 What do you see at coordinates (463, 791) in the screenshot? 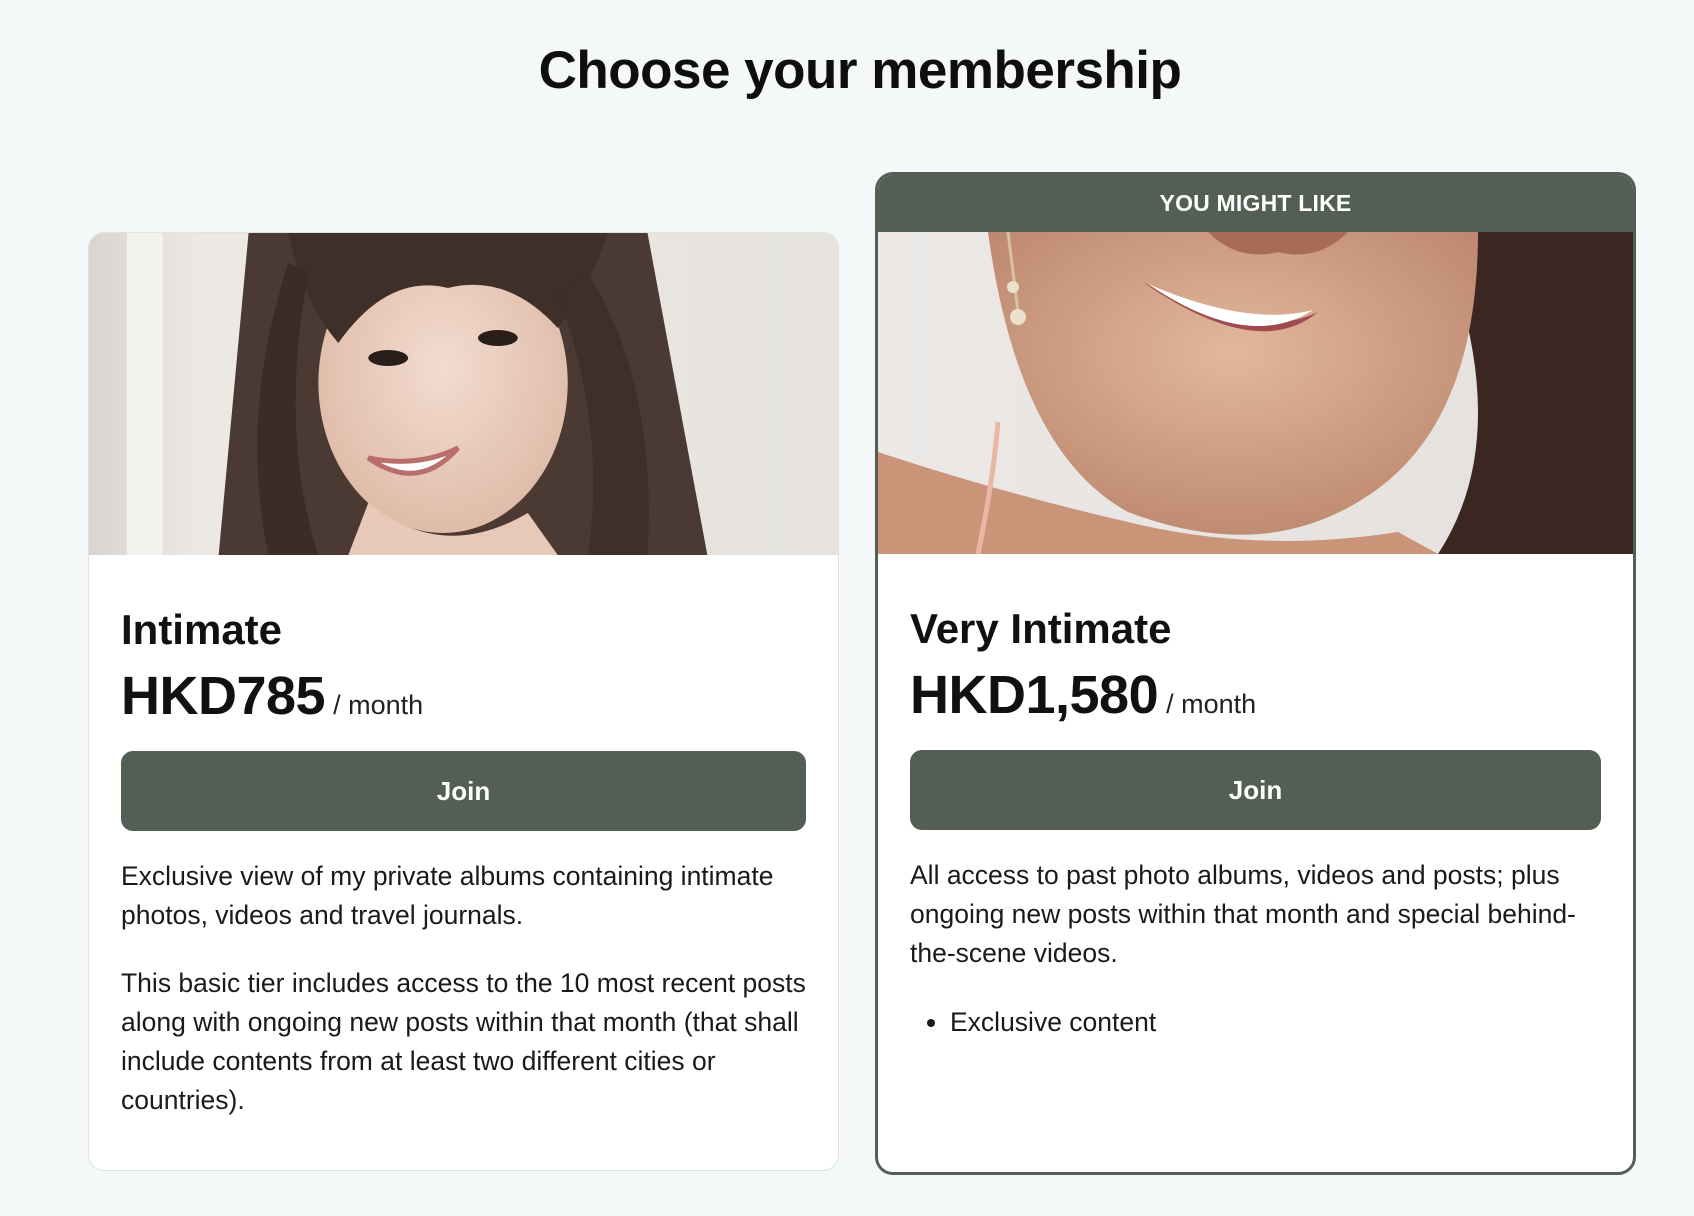
I see `join-button-intimate: Join` at bounding box center [463, 791].